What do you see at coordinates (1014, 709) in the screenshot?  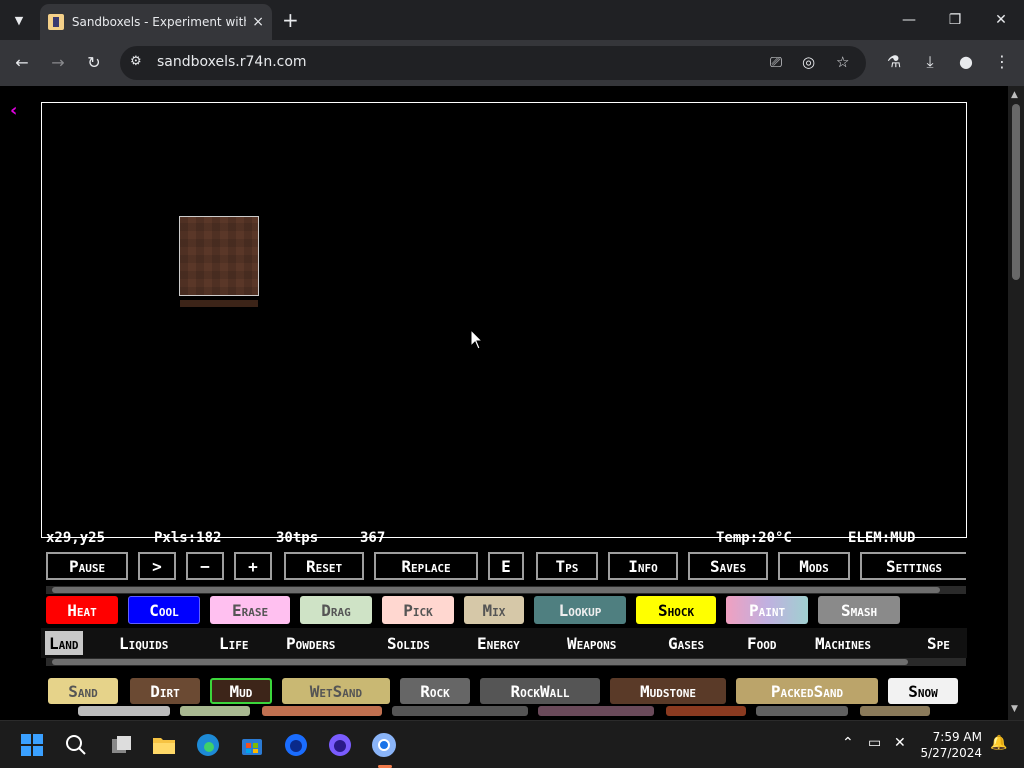 I see `scroll-down-arrow-icon: ▼` at bounding box center [1014, 709].